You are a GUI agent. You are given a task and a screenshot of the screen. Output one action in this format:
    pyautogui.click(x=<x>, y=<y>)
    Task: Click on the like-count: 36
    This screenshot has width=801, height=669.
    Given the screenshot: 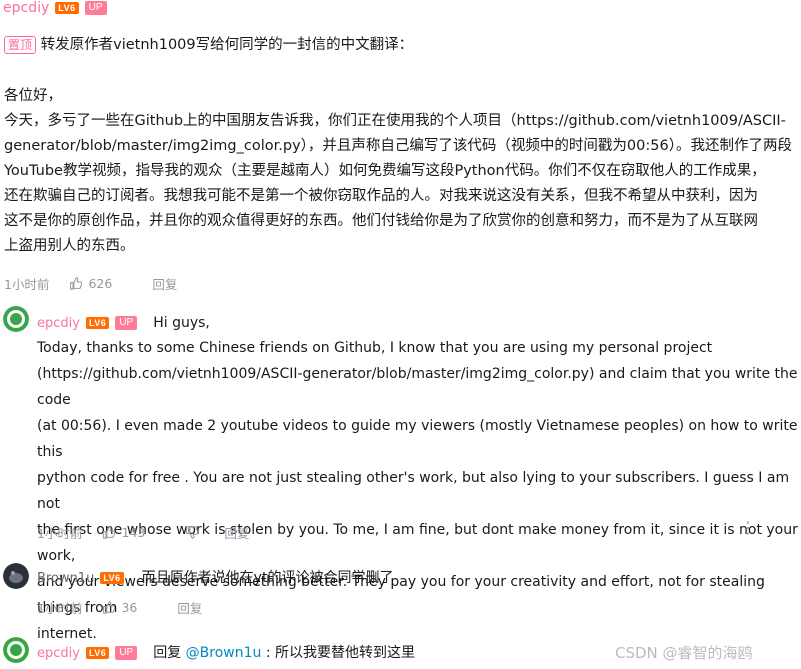 What is the action you would take?
    pyautogui.click(x=129, y=607)
    